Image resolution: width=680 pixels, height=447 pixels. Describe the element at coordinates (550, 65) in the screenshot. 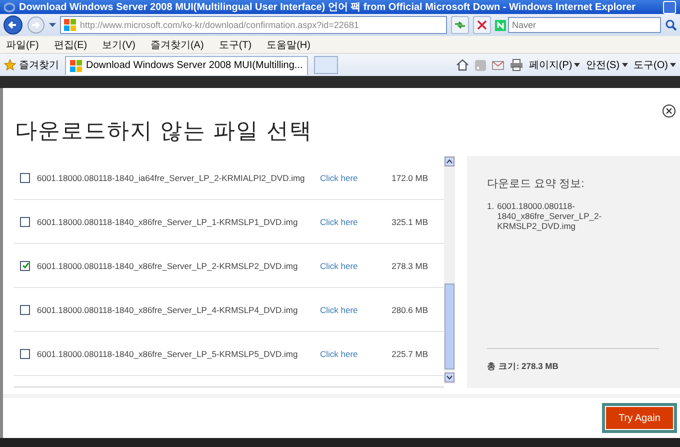

I see `command-menu: 페이지(P)` at that location.